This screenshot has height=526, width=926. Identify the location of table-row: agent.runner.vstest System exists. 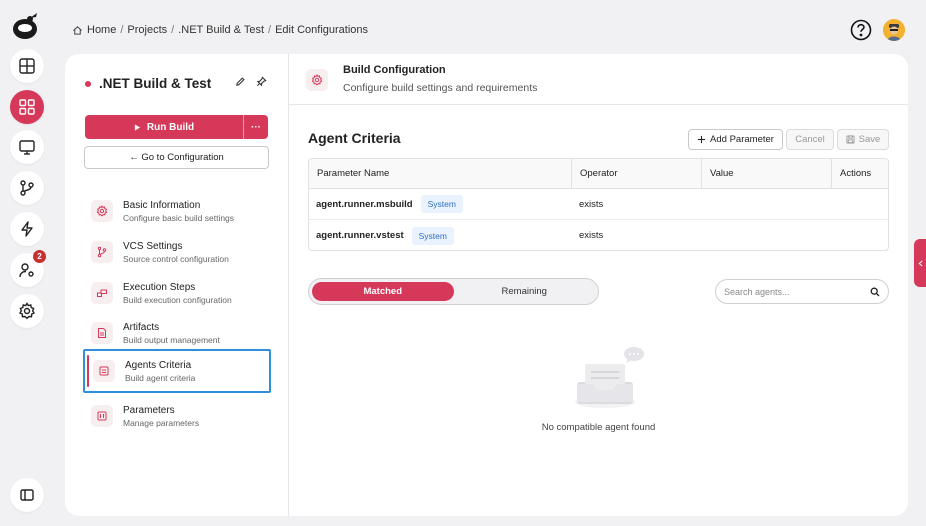
(598, 235).